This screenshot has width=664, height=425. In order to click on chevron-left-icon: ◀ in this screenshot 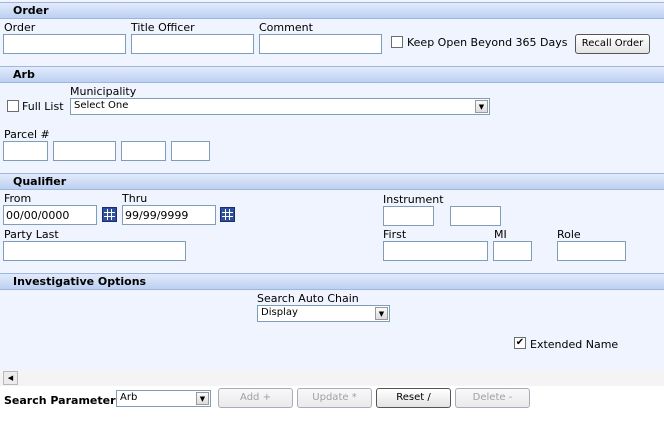, I will do `click(10, 378)`.